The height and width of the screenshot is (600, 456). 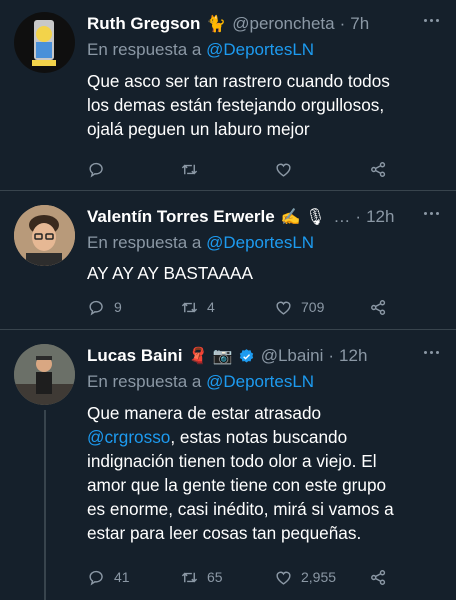 I want to click on text-line: amor que la gente tiene con este grupo, so click(x=237, y=485).